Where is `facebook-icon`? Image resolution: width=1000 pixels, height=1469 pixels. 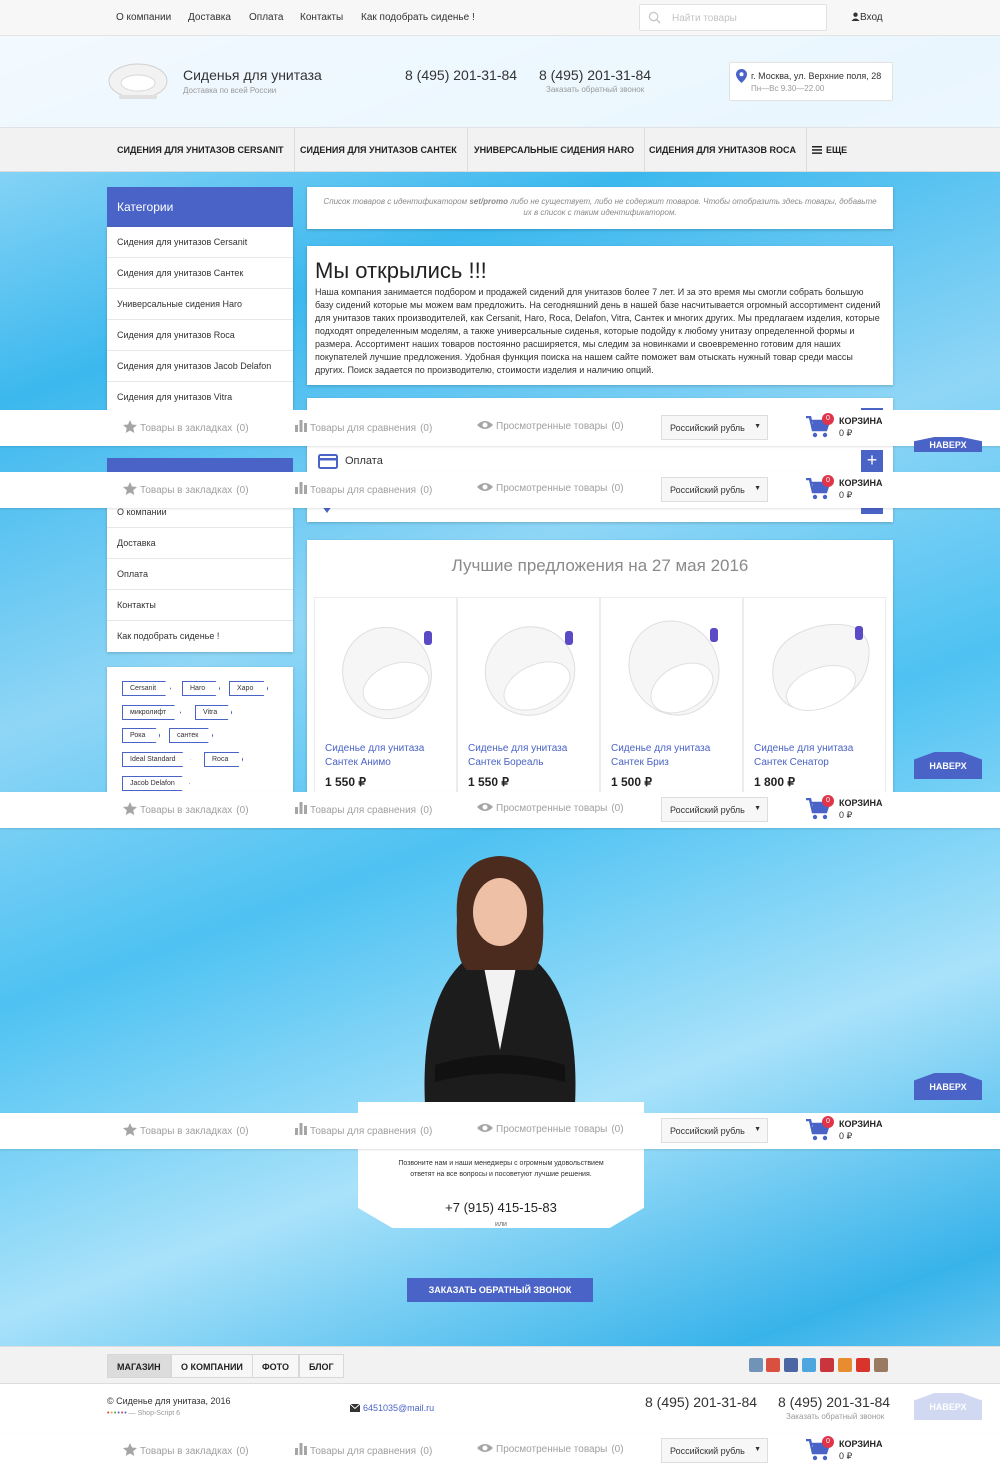
facebook-icon is located at coordinates (791, 1365).